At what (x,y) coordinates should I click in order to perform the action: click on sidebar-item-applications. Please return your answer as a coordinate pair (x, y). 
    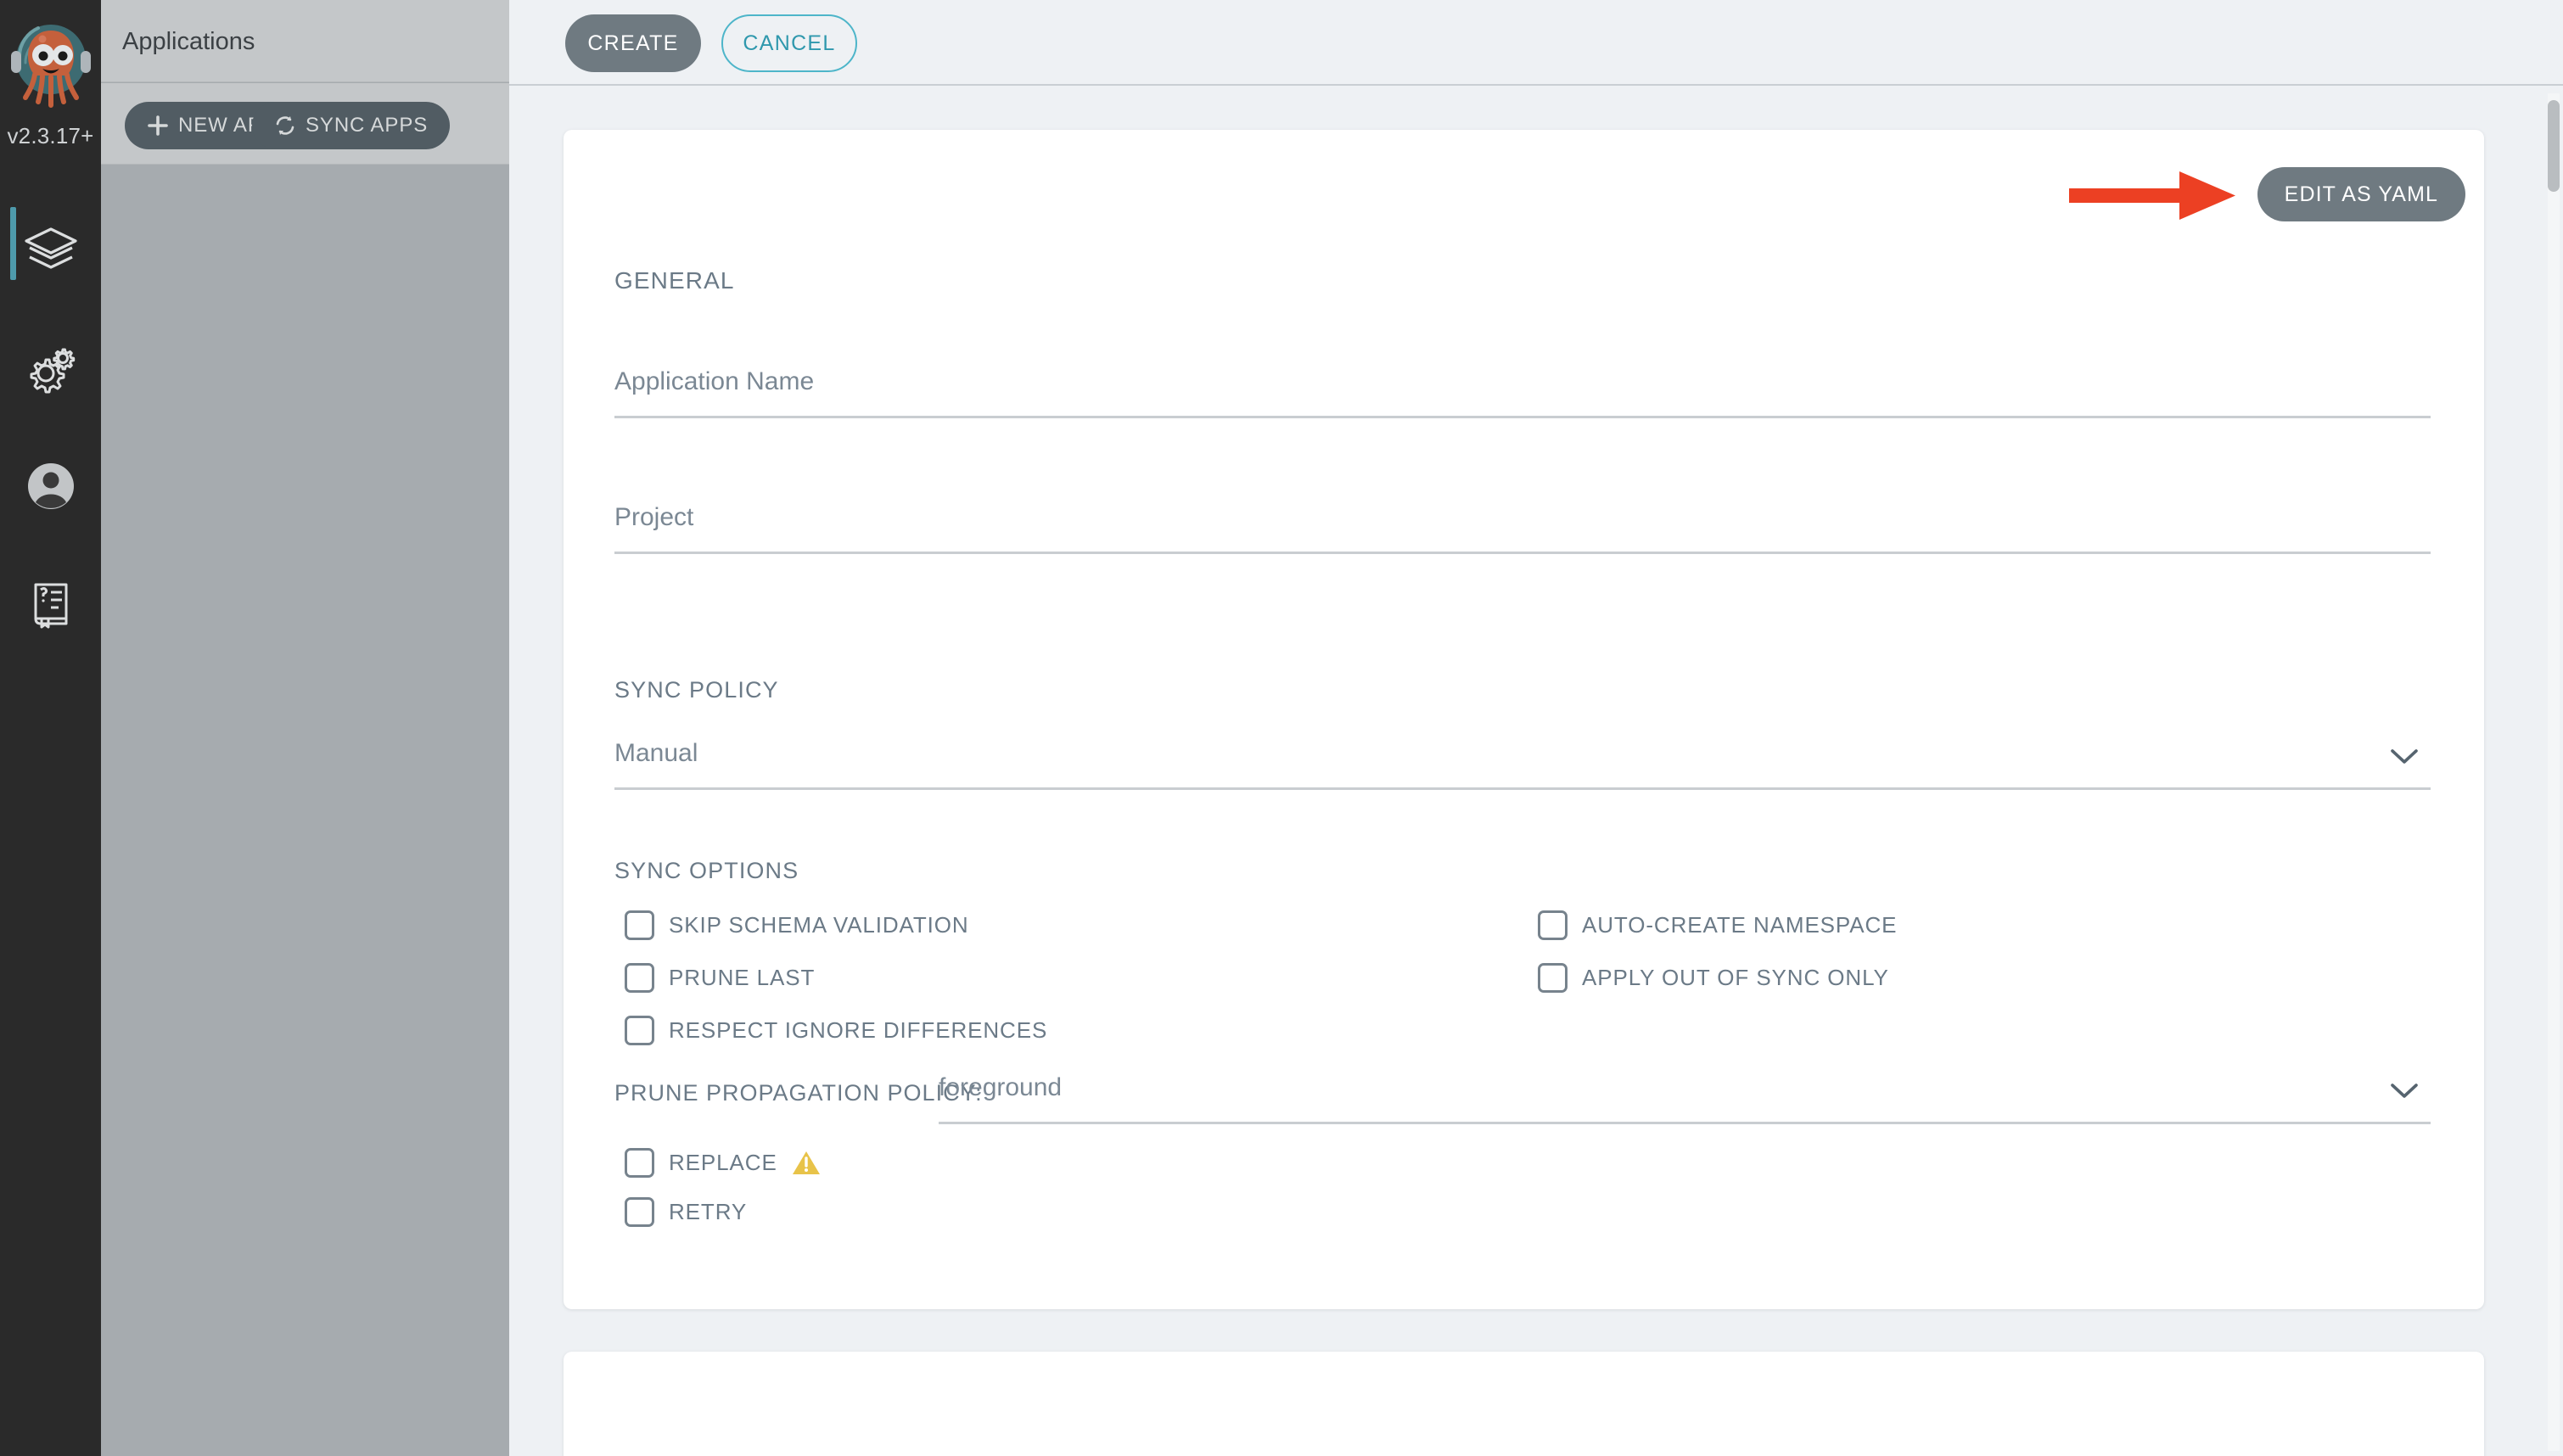
    Looking at the image, I should click on (51, 252).